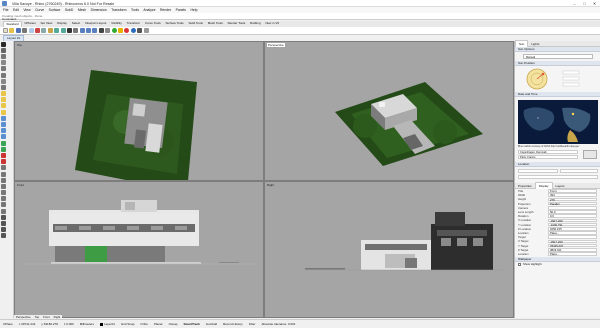  I want to click on prop-value: Parallel, so click(572, 203).